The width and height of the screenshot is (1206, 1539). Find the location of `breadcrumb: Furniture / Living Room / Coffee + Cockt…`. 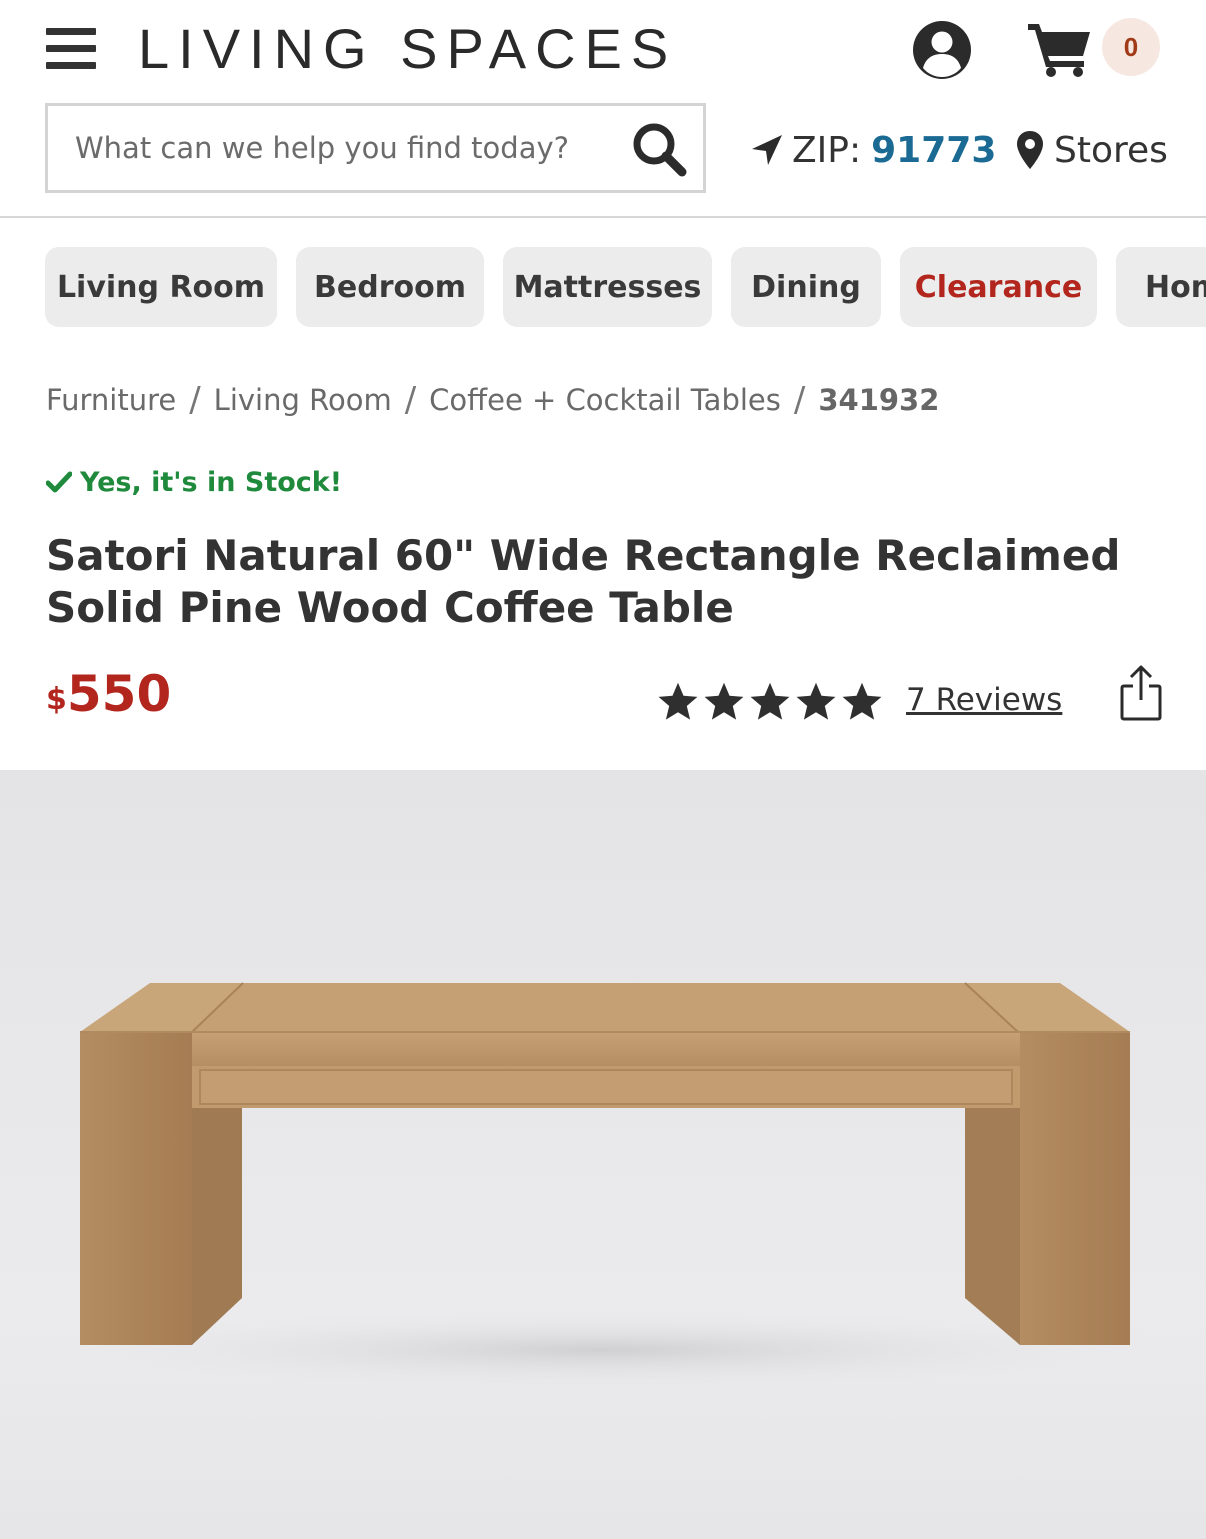

breadcrumb: Furniture / Living Room / Coffee + Cockt… is located at coordinates (492, 400).